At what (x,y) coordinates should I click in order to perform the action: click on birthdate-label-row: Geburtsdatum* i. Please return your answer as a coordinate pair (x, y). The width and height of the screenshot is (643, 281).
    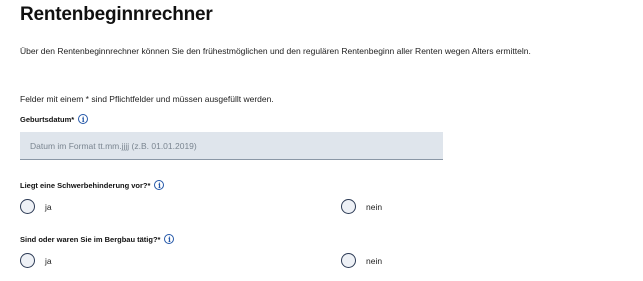
    Looking at the image, I should click on (54, 119).